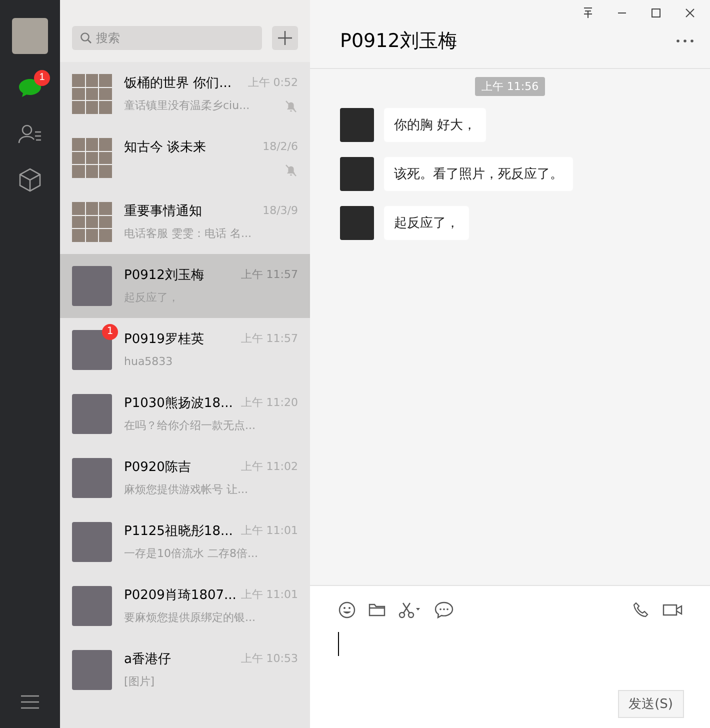 The image size is (710, 728). Describe the element at coordinates (510, 86) in the screenshot. I see `message-timestamp: 上午 11:56` at that location.